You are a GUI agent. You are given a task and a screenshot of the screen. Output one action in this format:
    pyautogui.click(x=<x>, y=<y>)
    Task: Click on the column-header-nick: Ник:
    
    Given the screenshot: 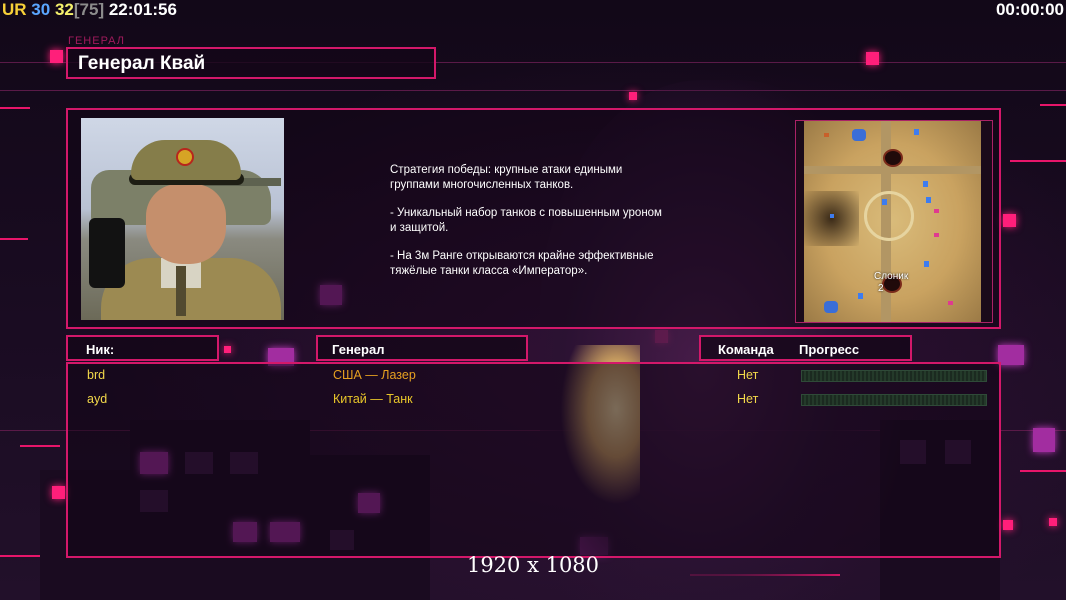 What is the action you would take?
    pyautogui.click(x=142, y=348)
    